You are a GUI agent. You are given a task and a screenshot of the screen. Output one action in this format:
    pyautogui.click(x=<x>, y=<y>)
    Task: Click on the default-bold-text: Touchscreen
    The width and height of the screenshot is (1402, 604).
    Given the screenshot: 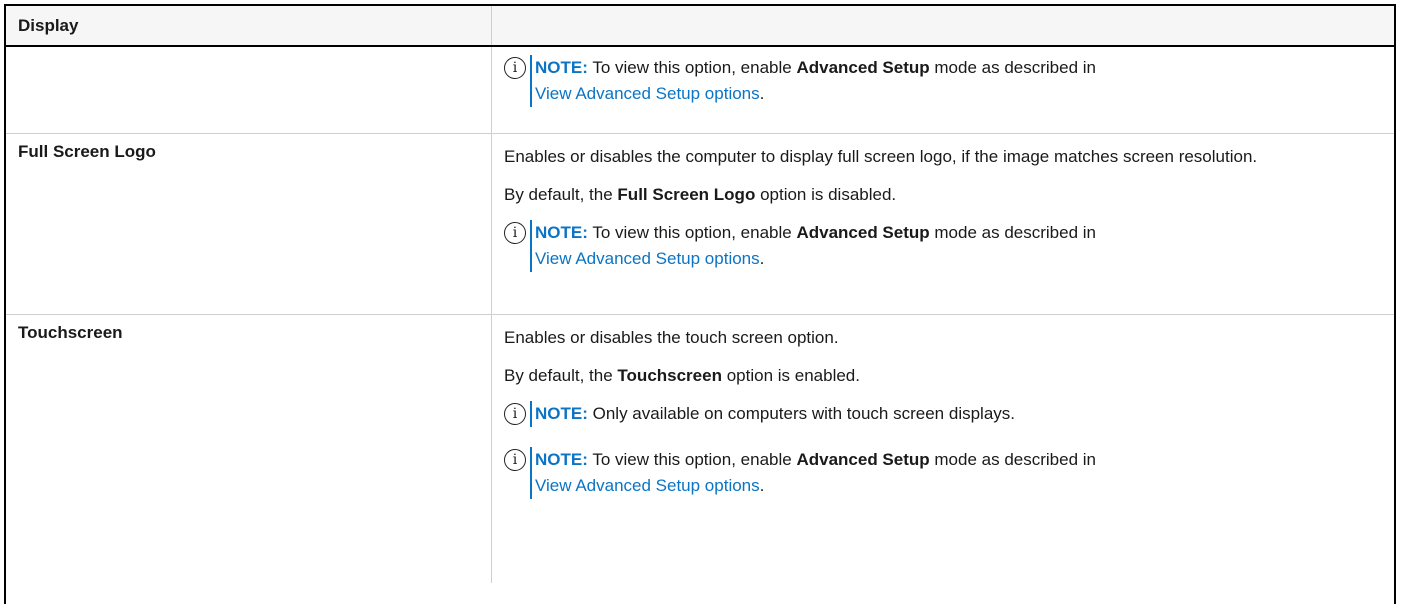 What is the action you would take?
    pyautogui.click(x=669, y=375)
    